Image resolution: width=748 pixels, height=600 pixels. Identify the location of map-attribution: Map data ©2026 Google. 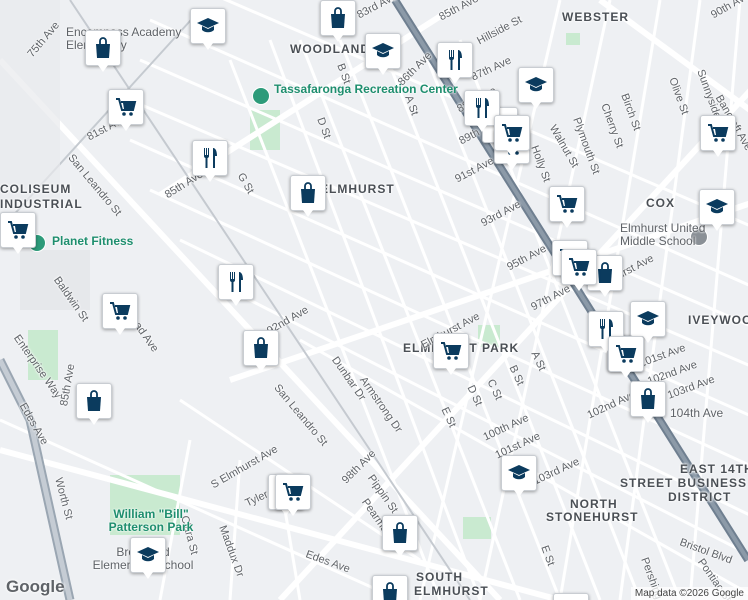
(689, 593).